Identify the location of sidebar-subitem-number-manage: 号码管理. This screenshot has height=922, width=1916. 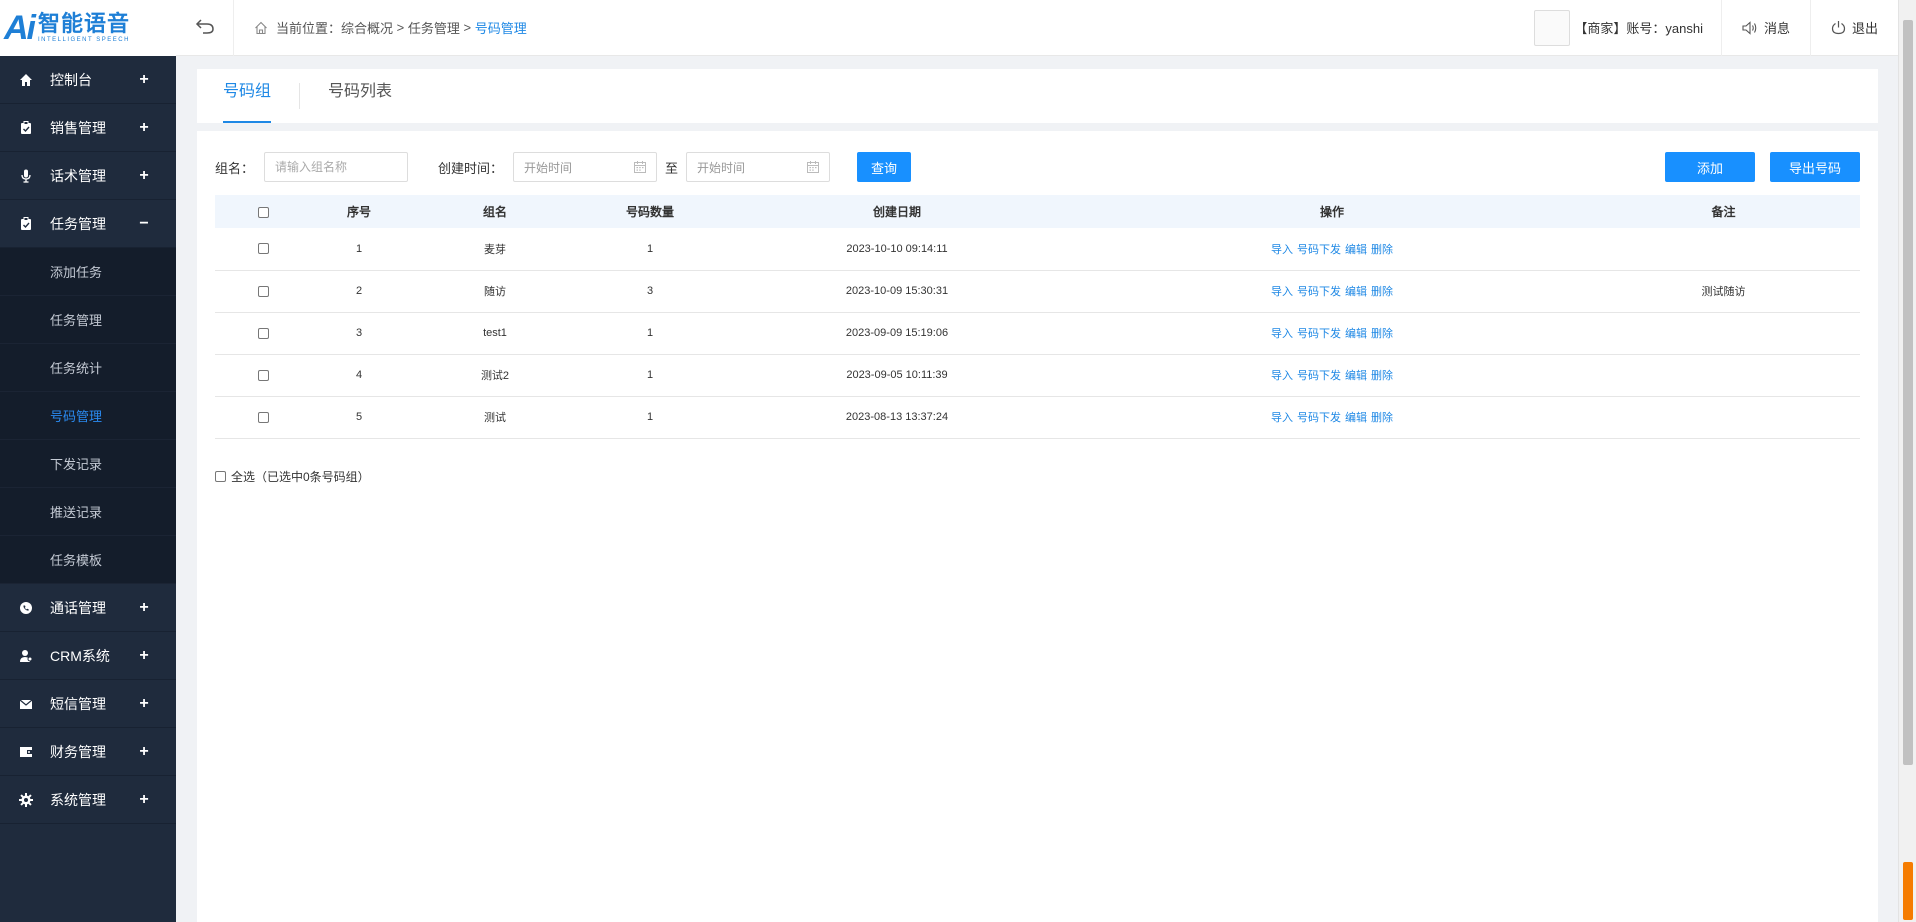
(88, 416).